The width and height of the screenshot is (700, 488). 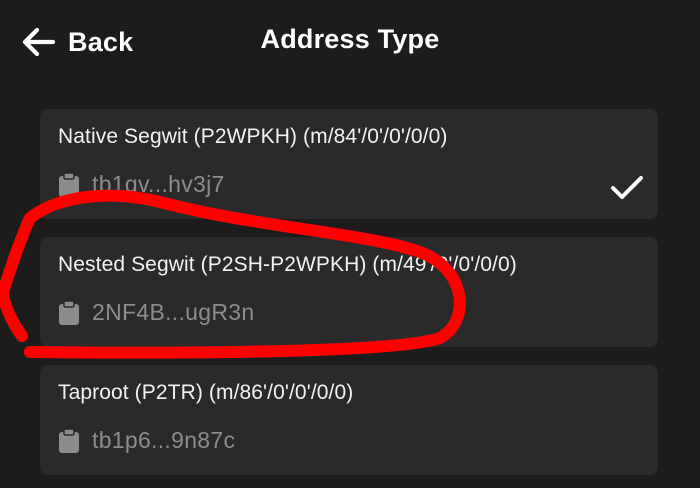 What do you see at coordinates (627, 187) in the screenshot?
I see `checkmark-icon` at bounding box center [627, 187].